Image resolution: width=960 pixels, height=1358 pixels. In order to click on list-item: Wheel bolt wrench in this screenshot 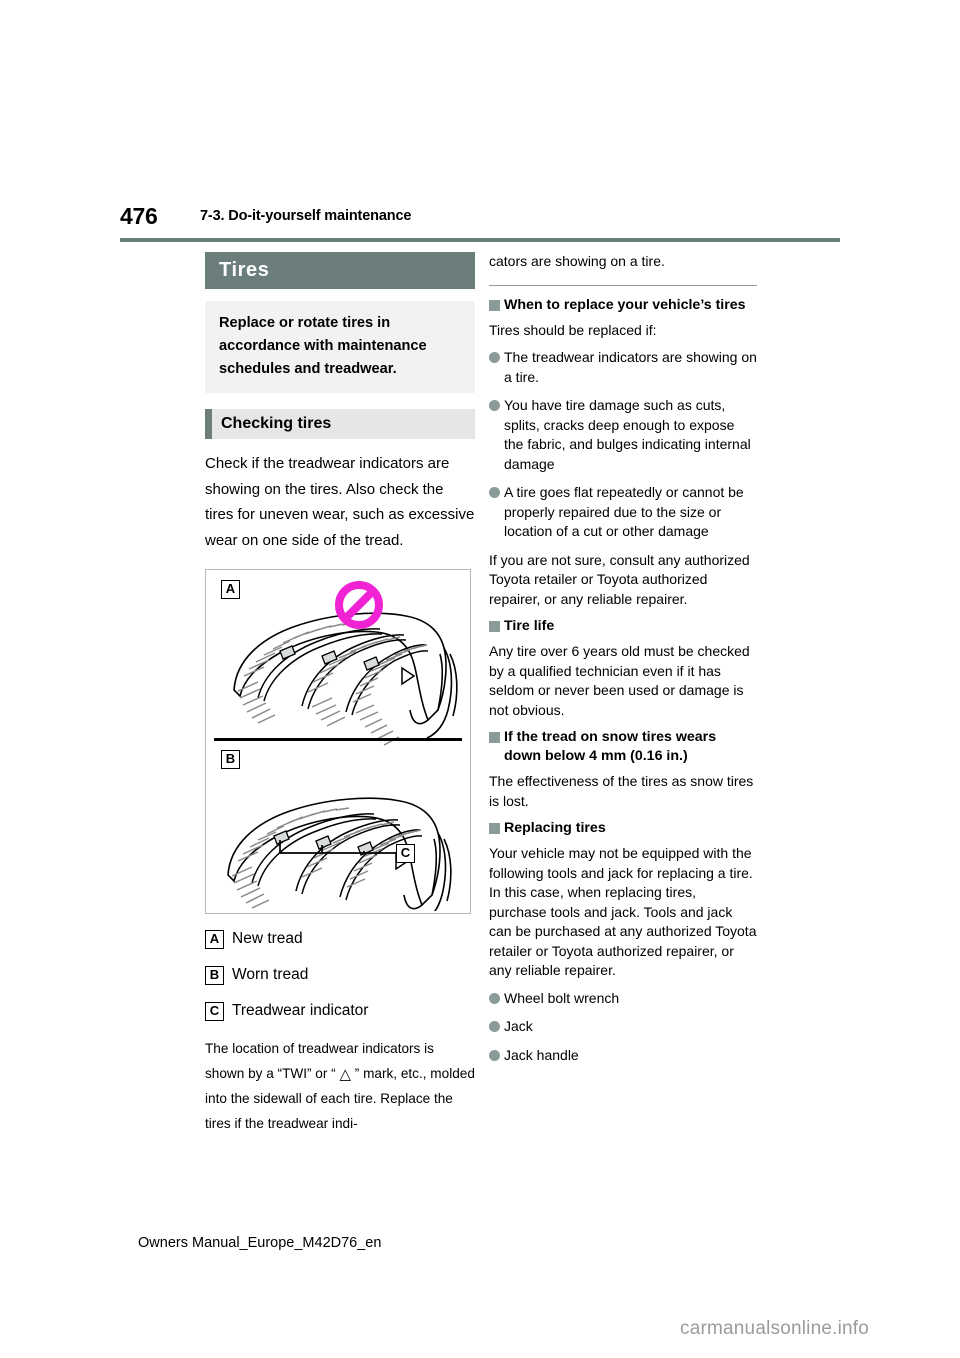, I will do `click(623, 999)`.